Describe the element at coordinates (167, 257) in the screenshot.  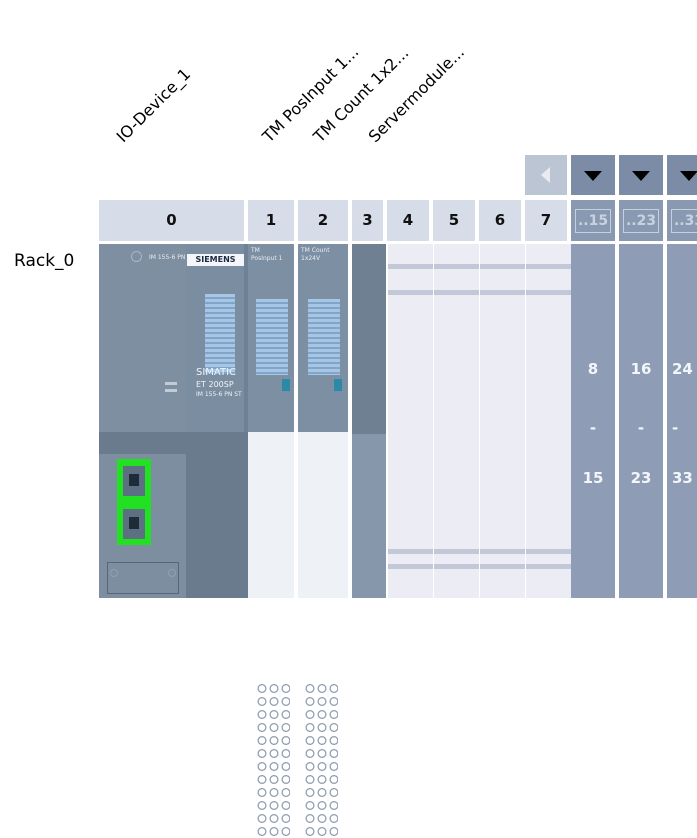
I see `im-top-label: IM 155-6 PN` at that location.